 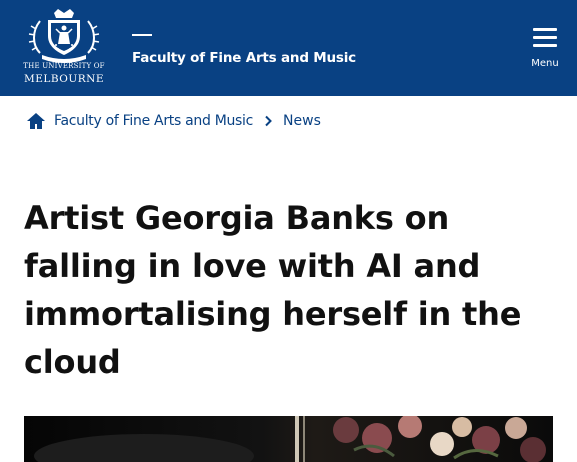 I want to click on hero-photo-art, so click(x=288, y=439).